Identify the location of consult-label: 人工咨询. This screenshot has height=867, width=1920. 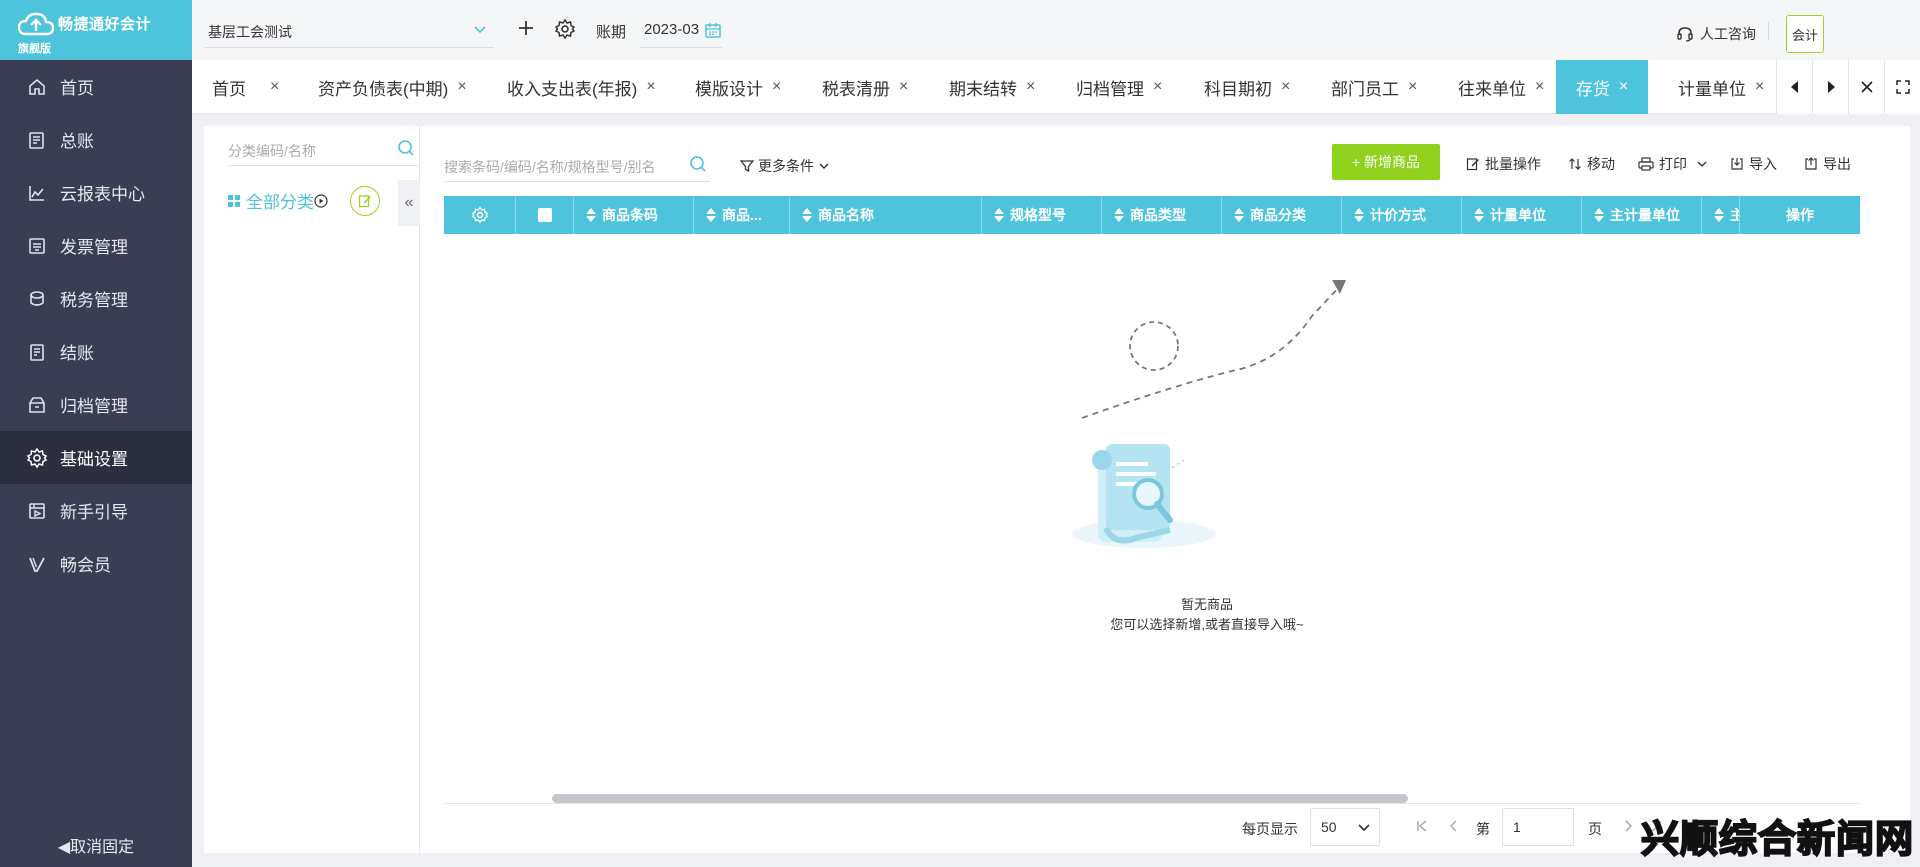
(1728, 34).